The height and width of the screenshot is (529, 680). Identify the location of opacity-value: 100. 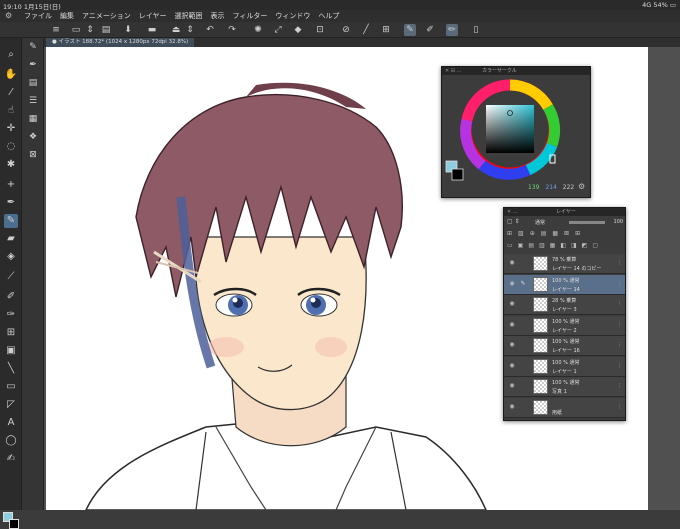
(618, 222).